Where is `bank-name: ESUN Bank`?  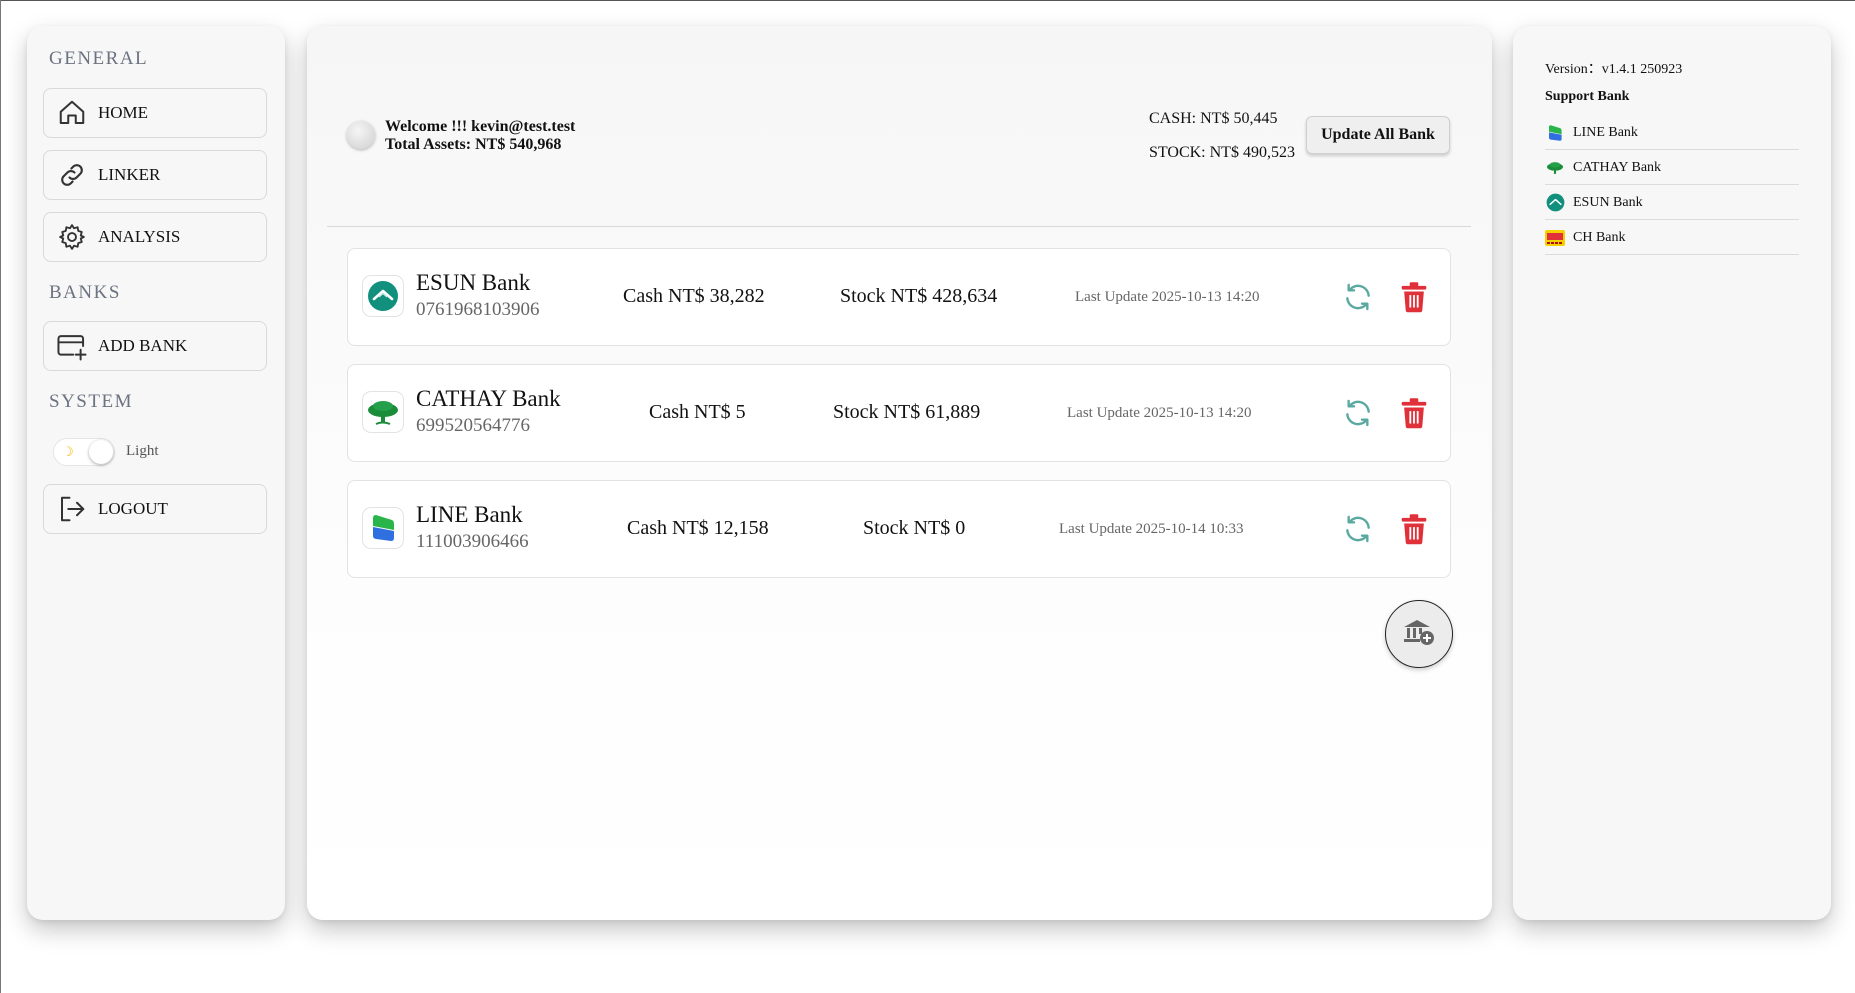
bank-name: ESUN Bank is located at coordinates (473, 282).